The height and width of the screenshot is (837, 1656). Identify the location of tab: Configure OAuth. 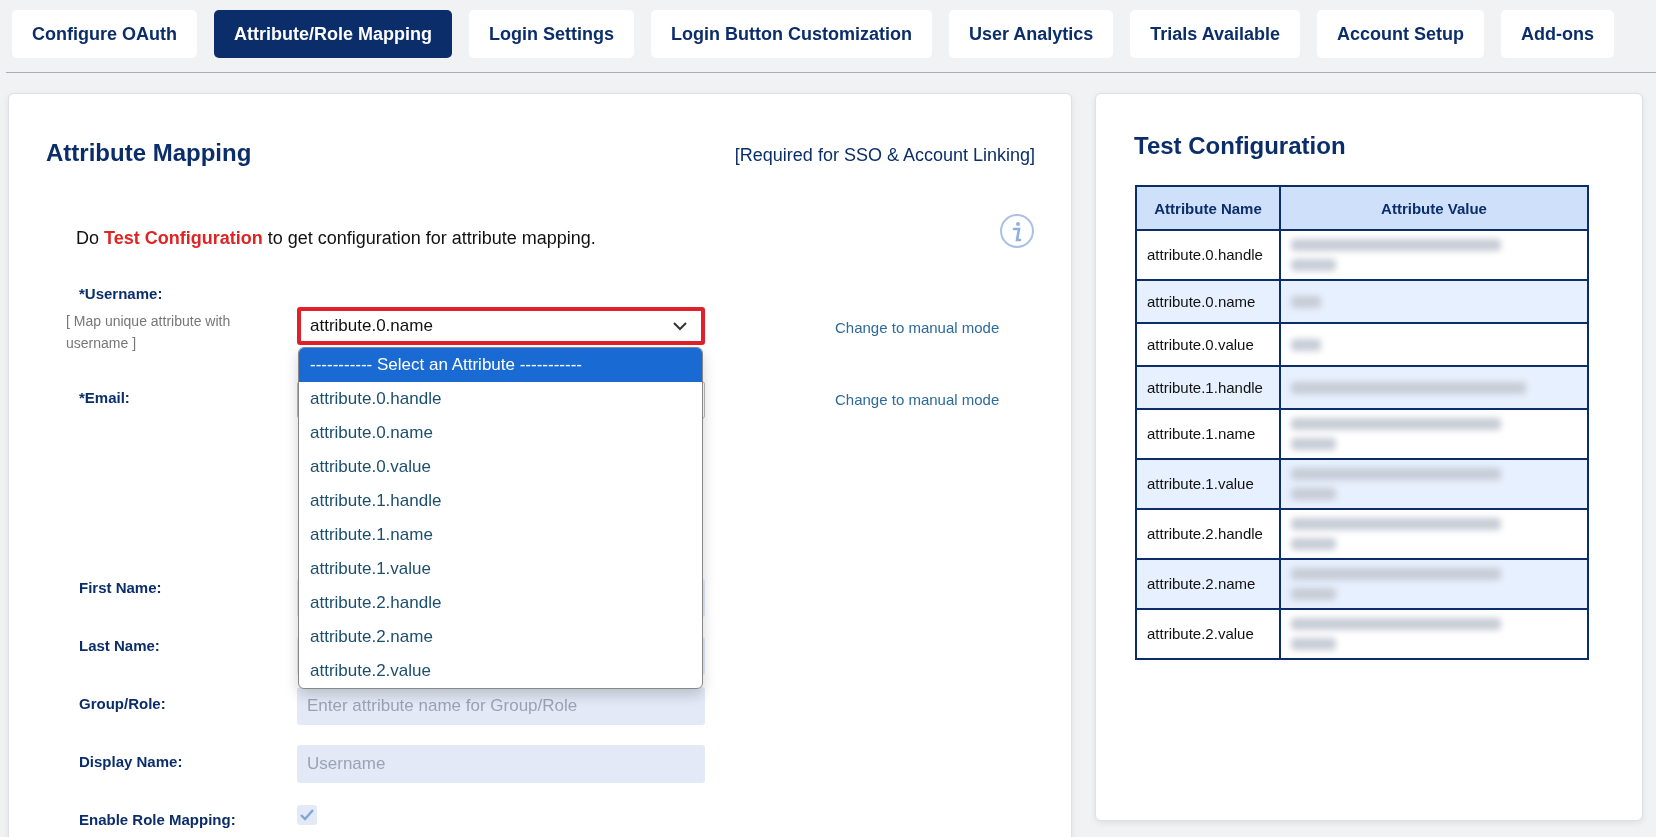
(104, 34).